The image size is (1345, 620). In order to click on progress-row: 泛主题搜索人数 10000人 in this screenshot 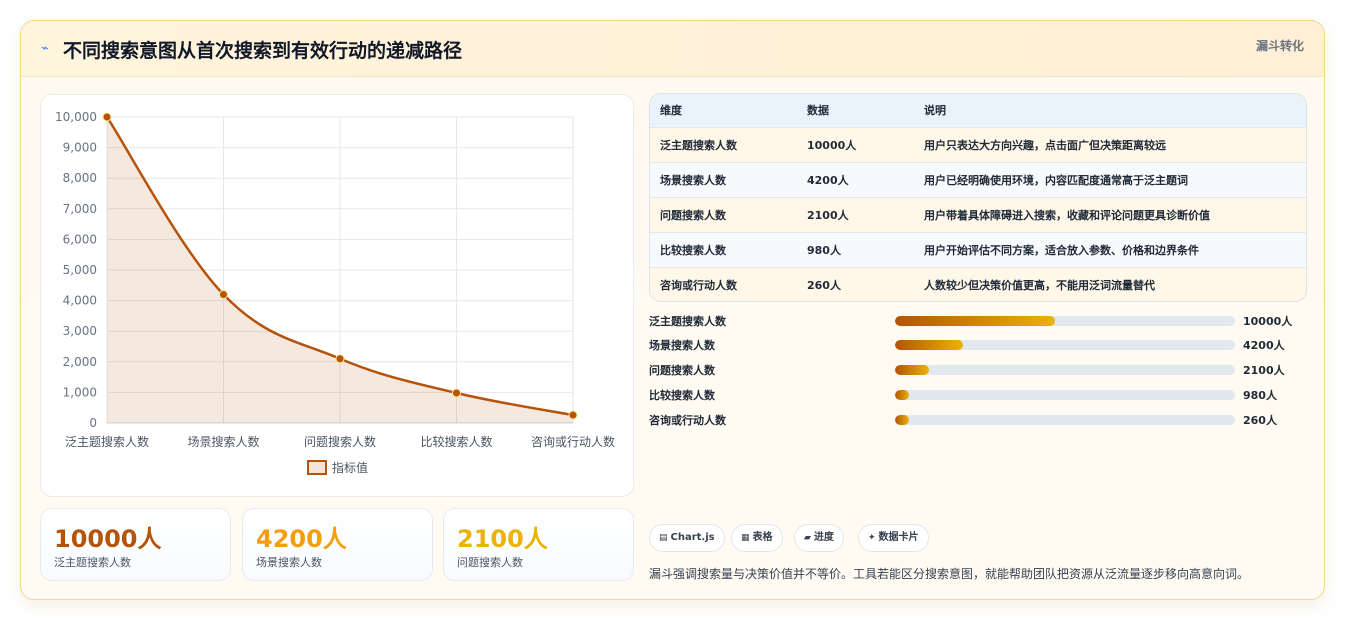, I will do `click(978, 321)`.